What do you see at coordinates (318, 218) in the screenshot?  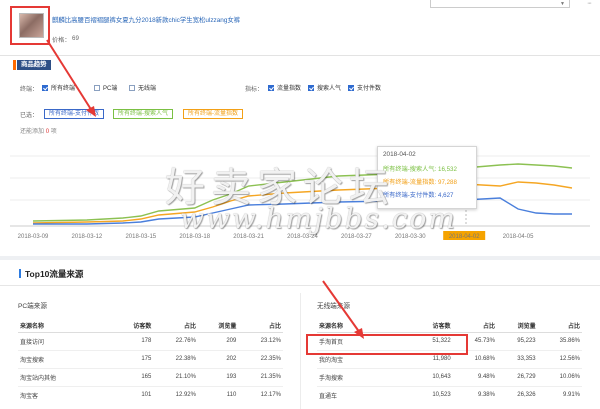 I see `watermark-url: www.hmjbbs.com` at bounding box center [318, 218].